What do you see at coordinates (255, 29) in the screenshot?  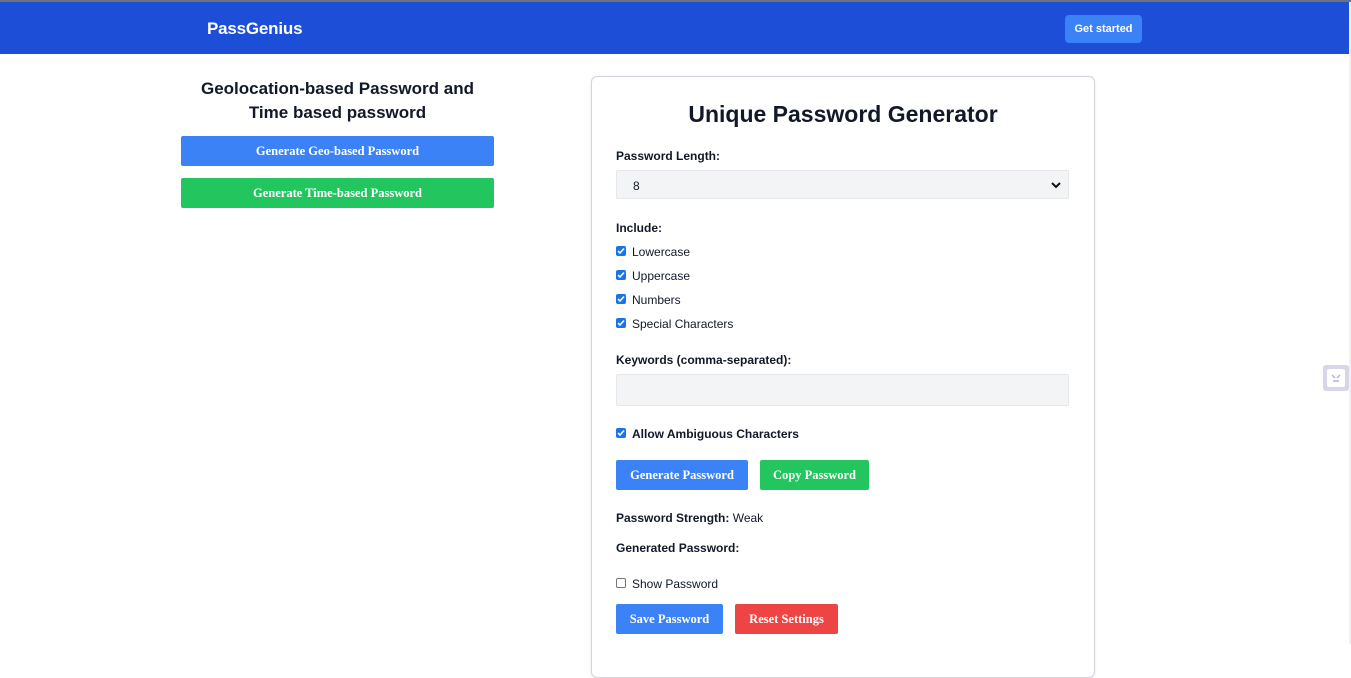 I see `brand-logo: PassGenius` at bounding box center [255, 29].